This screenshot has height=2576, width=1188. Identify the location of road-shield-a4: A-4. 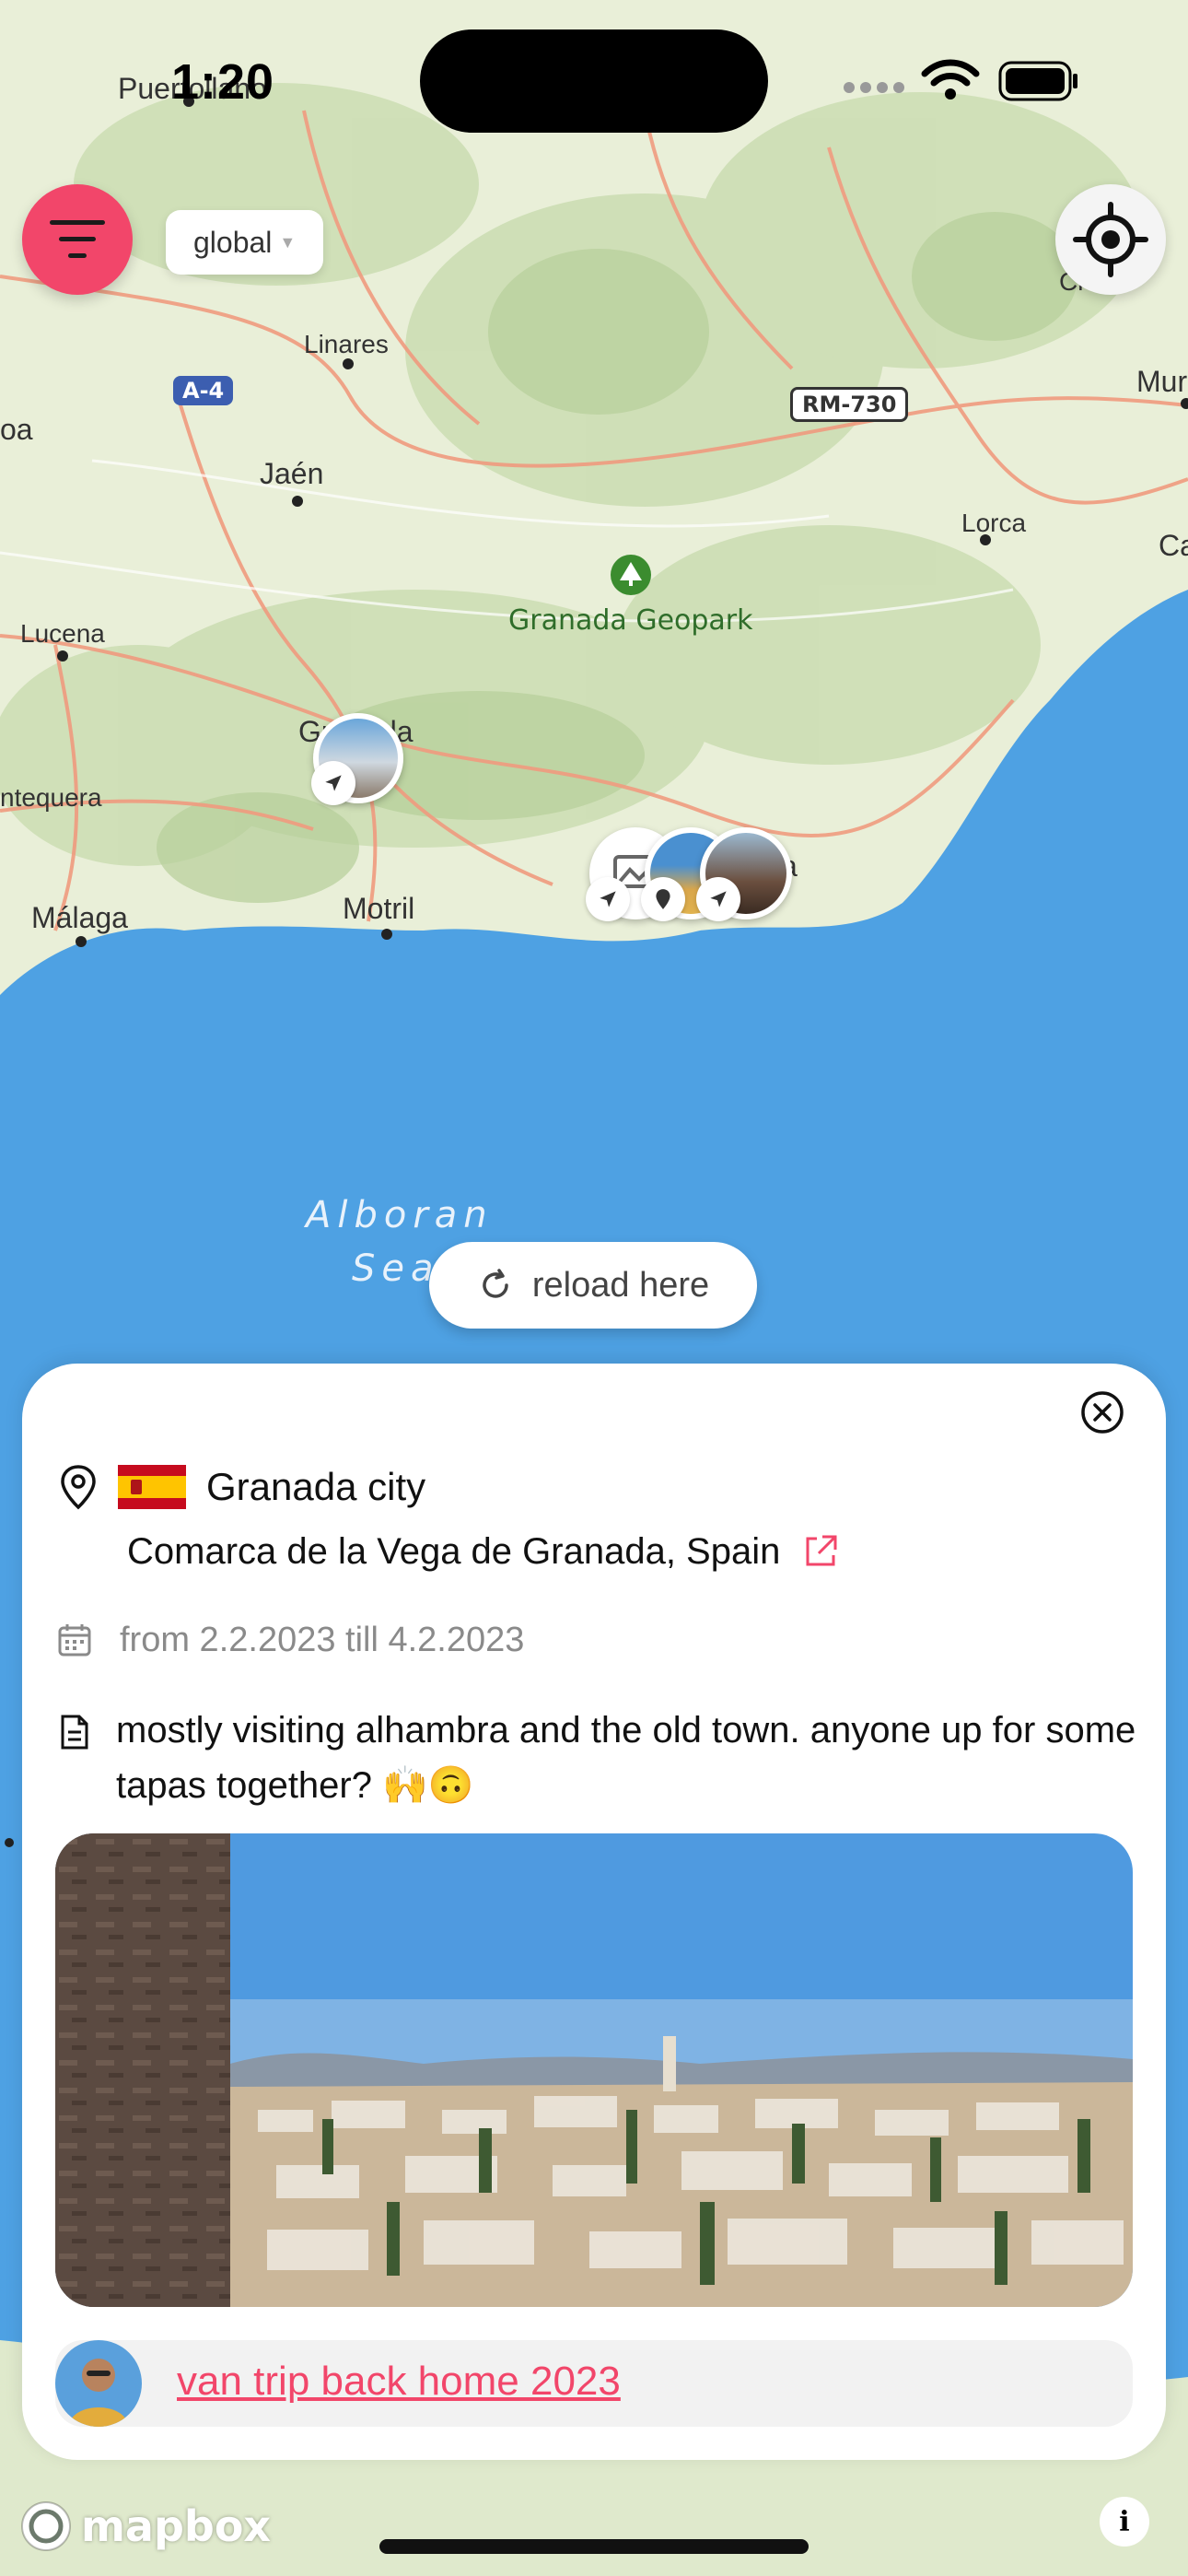
(203, 390).